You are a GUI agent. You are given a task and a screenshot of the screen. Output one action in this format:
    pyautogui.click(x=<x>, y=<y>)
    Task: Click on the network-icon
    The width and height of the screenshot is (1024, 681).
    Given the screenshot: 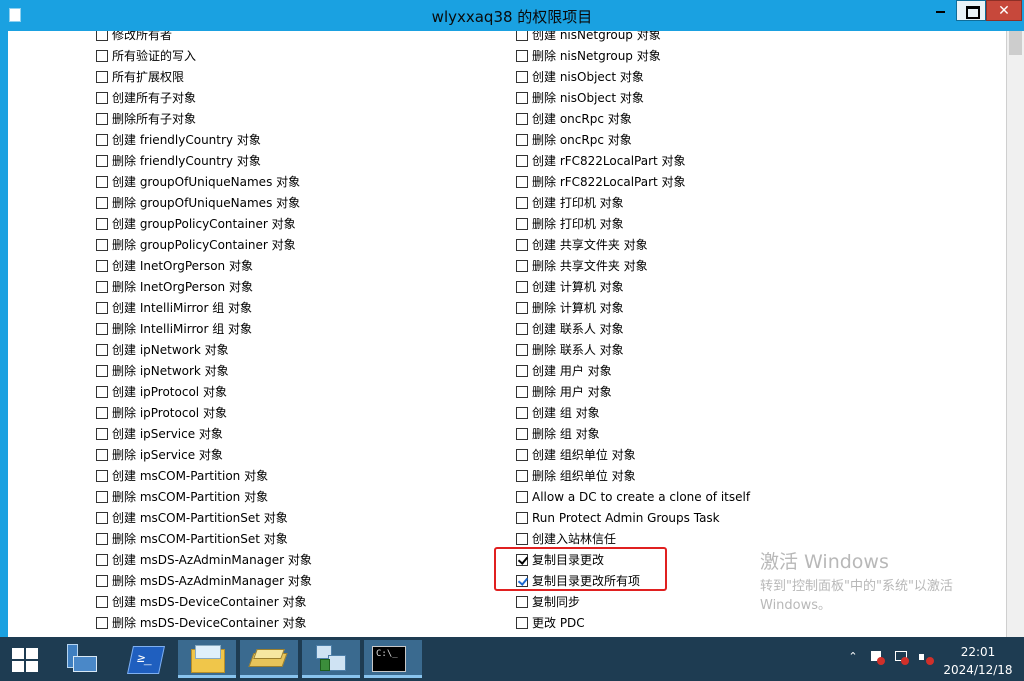 What is the action you would take?
    pyautogui.click(x=901, y=657)
    